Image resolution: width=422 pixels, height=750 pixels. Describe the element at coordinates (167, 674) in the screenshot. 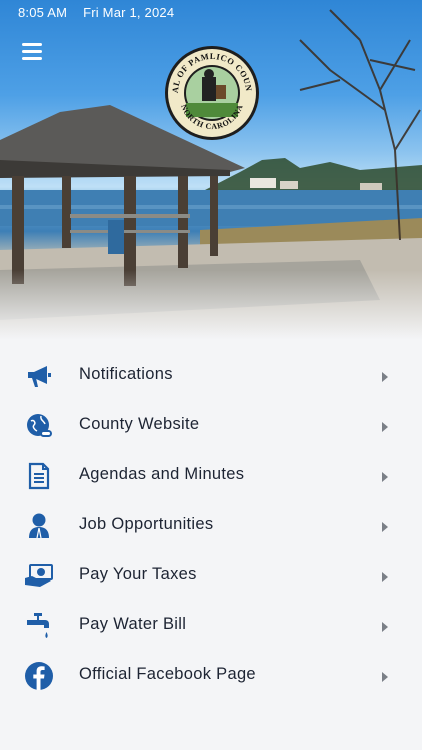

I see `menu-item-label: Official Facebook Page` at that location.